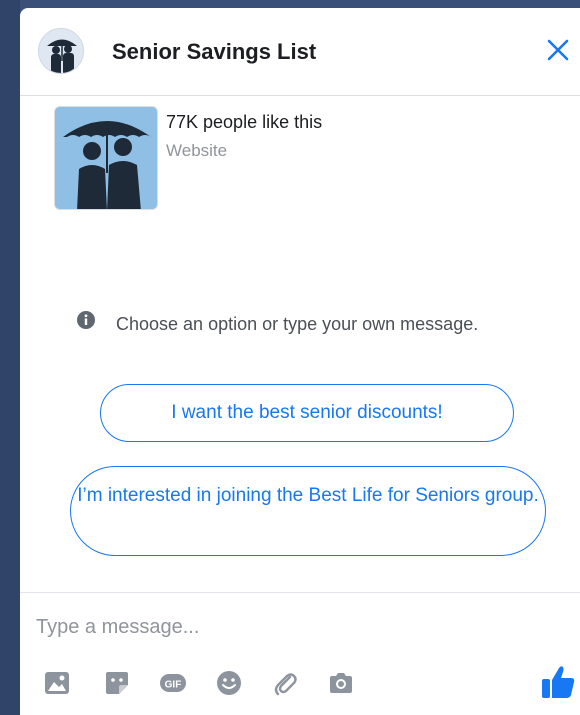 This screenshot has width=580, height=715. I want to click on camera-icon, so click(341, 683).